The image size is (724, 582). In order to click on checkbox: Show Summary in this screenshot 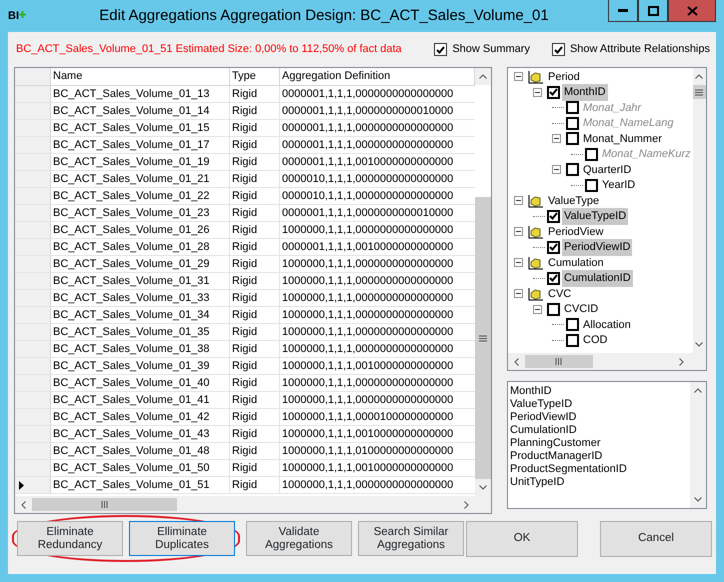, I will do `click(482, 49)`.